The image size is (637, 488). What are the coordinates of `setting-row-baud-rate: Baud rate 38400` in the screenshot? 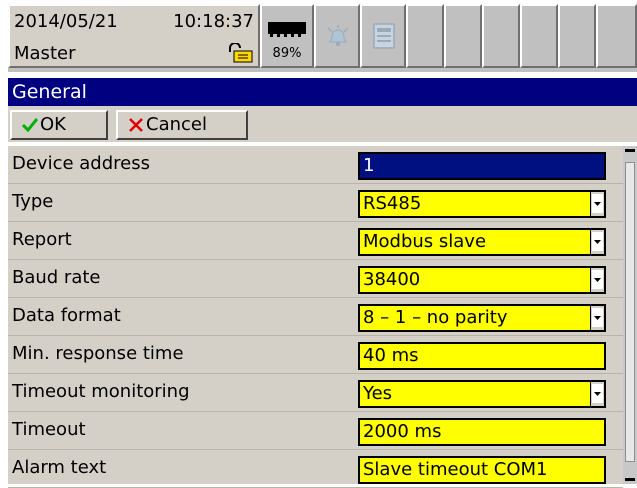 It's located at (315, 279).